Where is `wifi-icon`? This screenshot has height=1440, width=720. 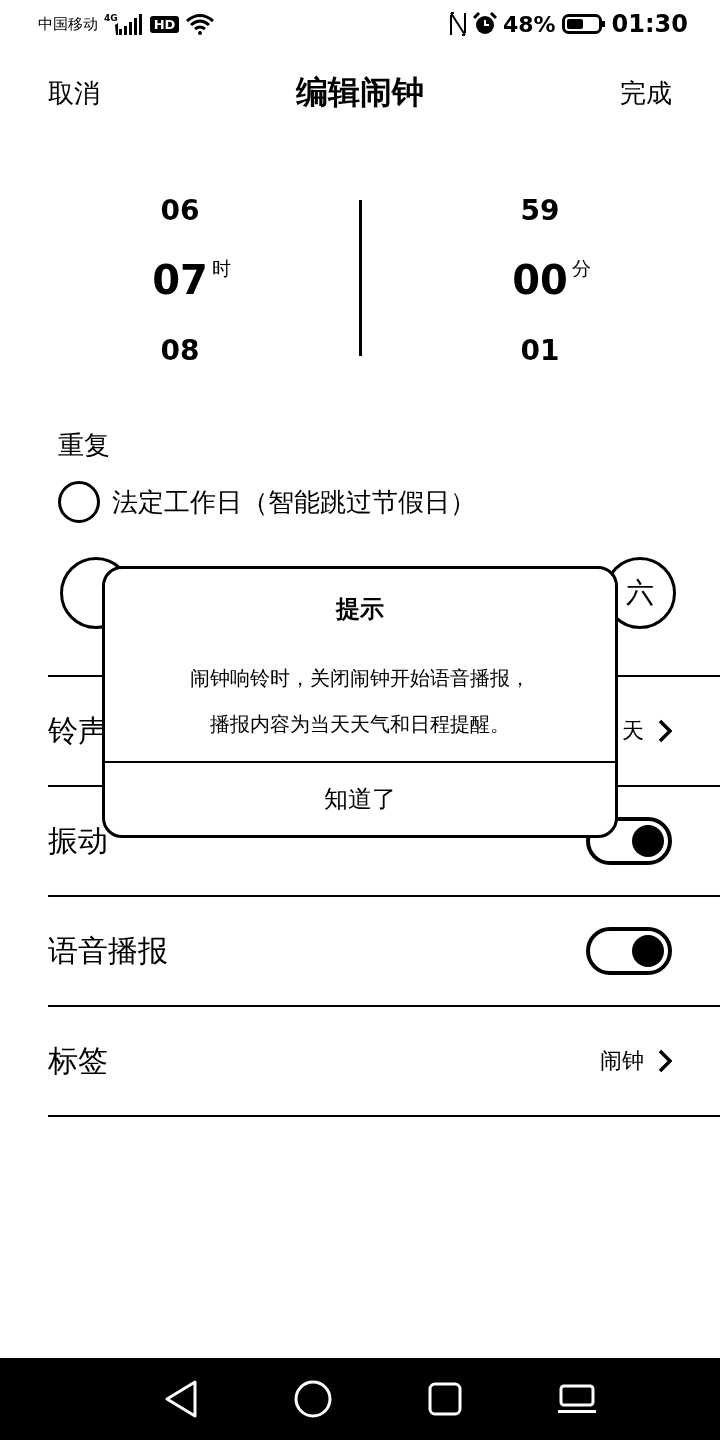 wifi-icon is located at coordinates (200, 24).